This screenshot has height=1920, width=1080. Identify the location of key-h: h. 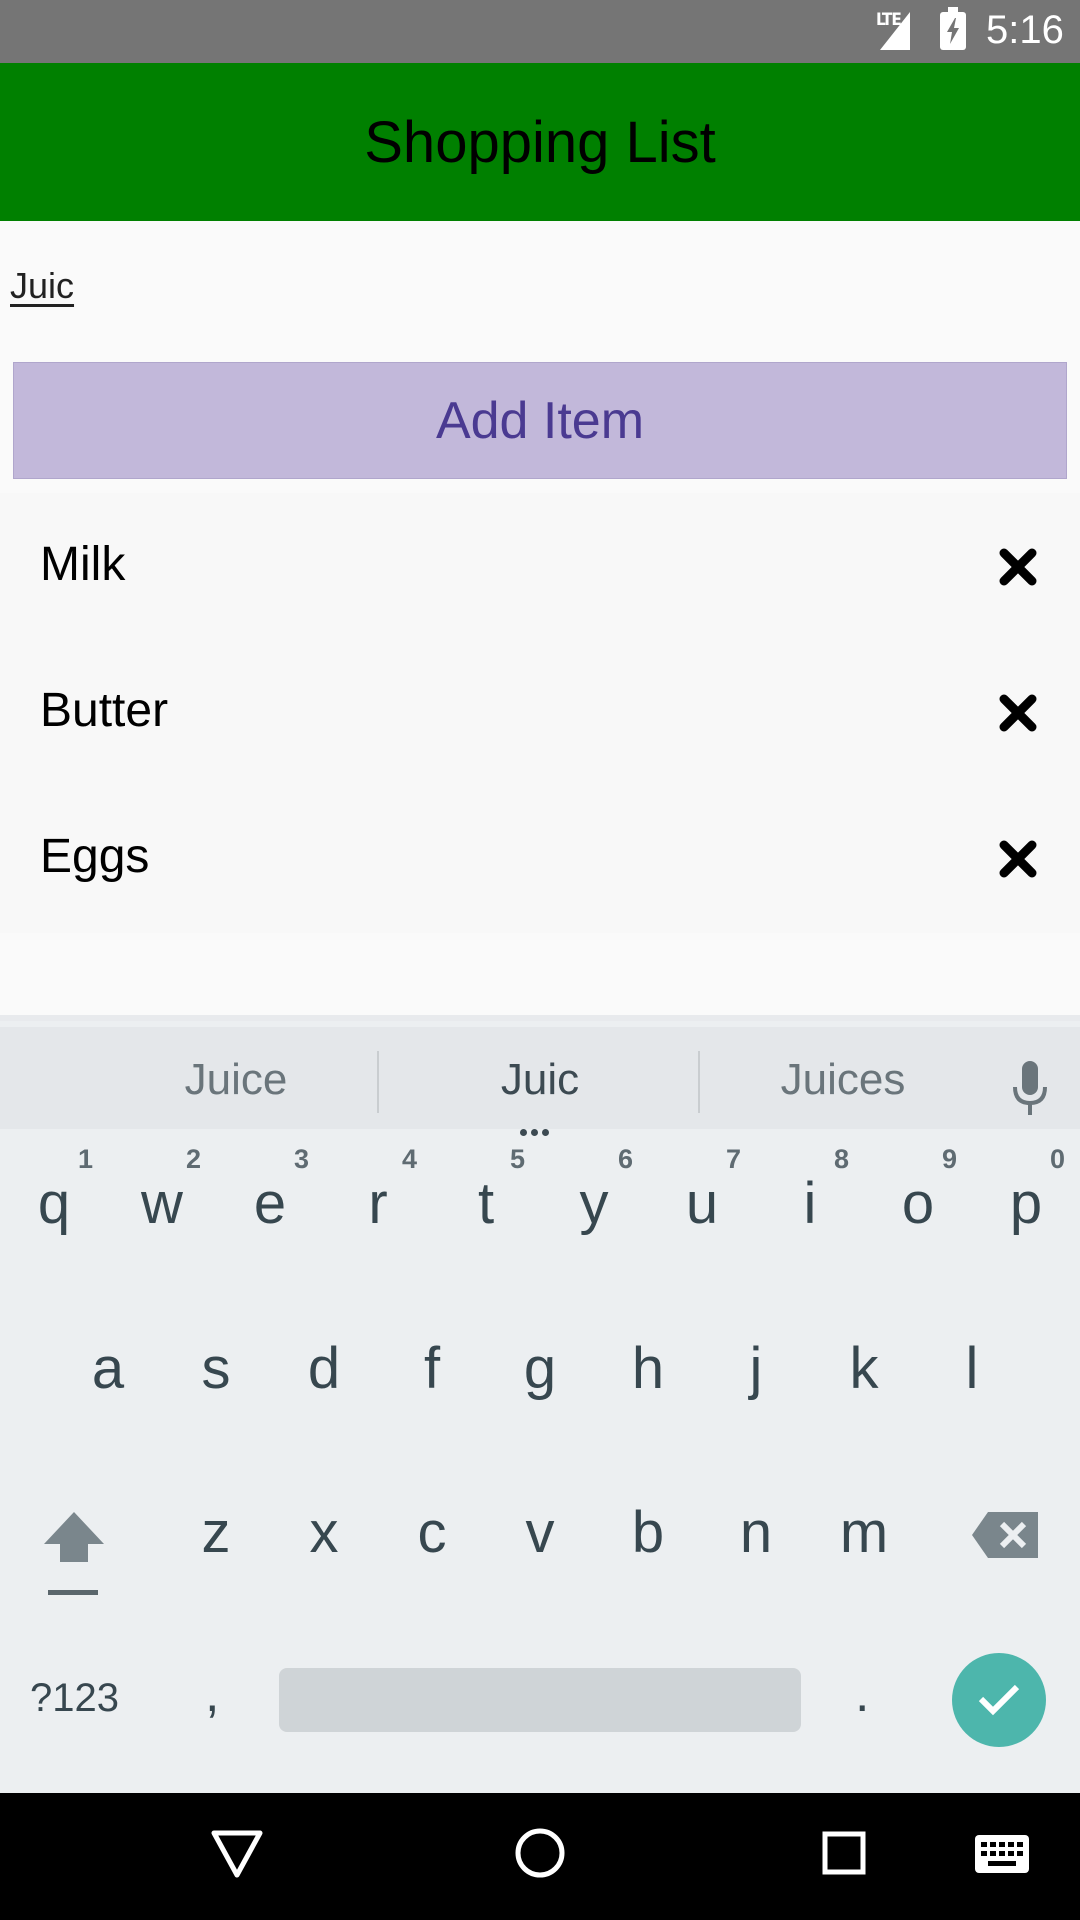
(648, 1368).